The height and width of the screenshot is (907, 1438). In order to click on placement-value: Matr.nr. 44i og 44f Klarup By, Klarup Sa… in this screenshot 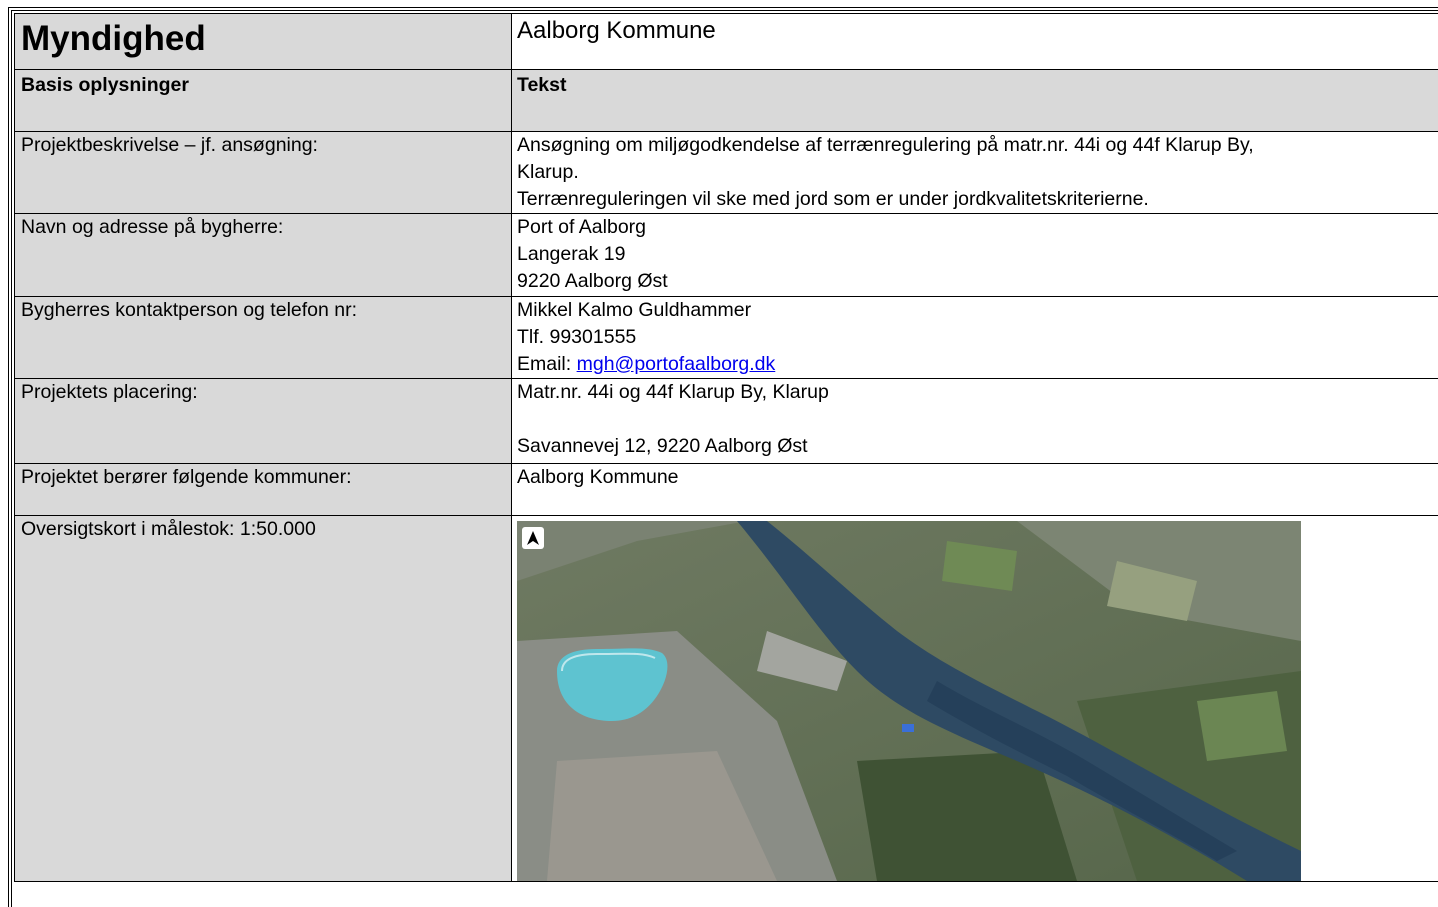, I will do `click(975, 421)`.